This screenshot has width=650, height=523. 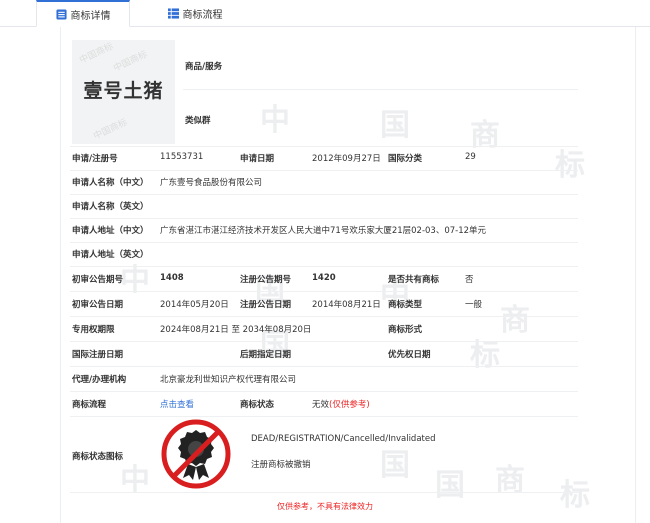 What do you see at coordinates (281, 465) in the screenshot?
I see `status-cn: 注册商标被撤销` at bounding box center [281, 465].